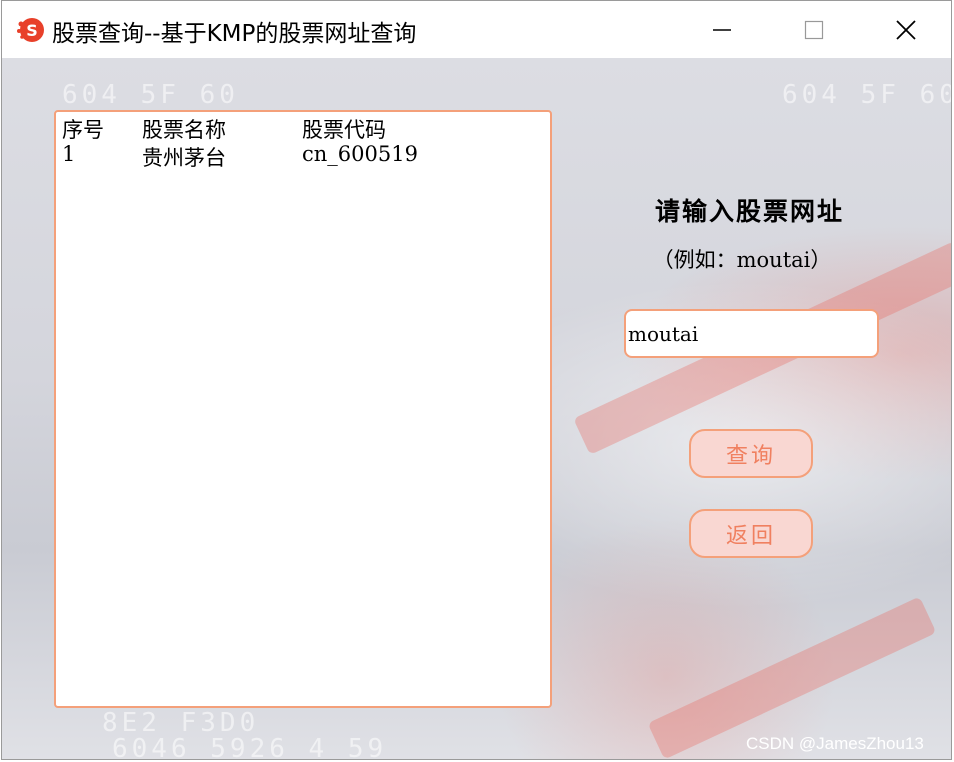 This screenshot has height=762, width=954. I want to click on list-item-name: 贵州茅台, so click(184, 158).